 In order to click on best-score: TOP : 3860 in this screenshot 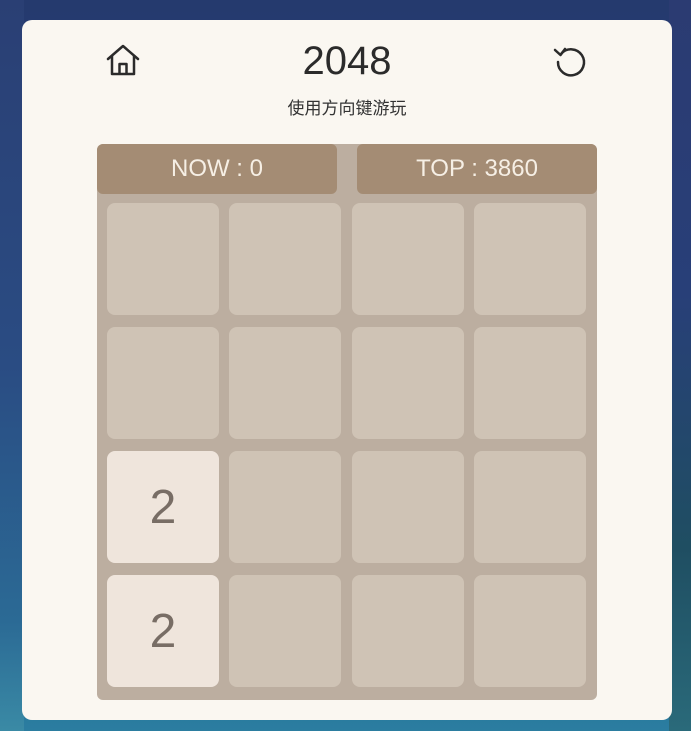, I will do `click(477, 169)`.